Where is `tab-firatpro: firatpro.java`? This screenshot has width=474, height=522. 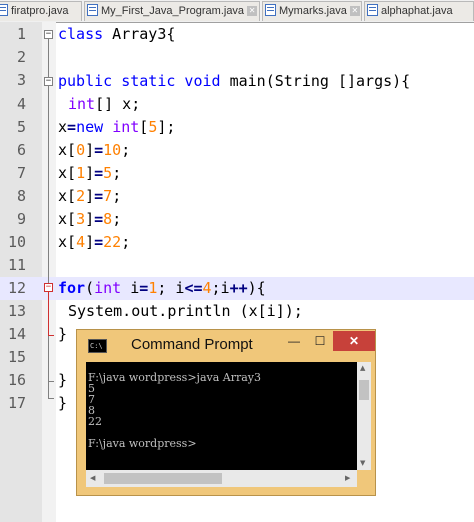
tab-firatpro: firatpro.java is located at coordinates (41, 11).